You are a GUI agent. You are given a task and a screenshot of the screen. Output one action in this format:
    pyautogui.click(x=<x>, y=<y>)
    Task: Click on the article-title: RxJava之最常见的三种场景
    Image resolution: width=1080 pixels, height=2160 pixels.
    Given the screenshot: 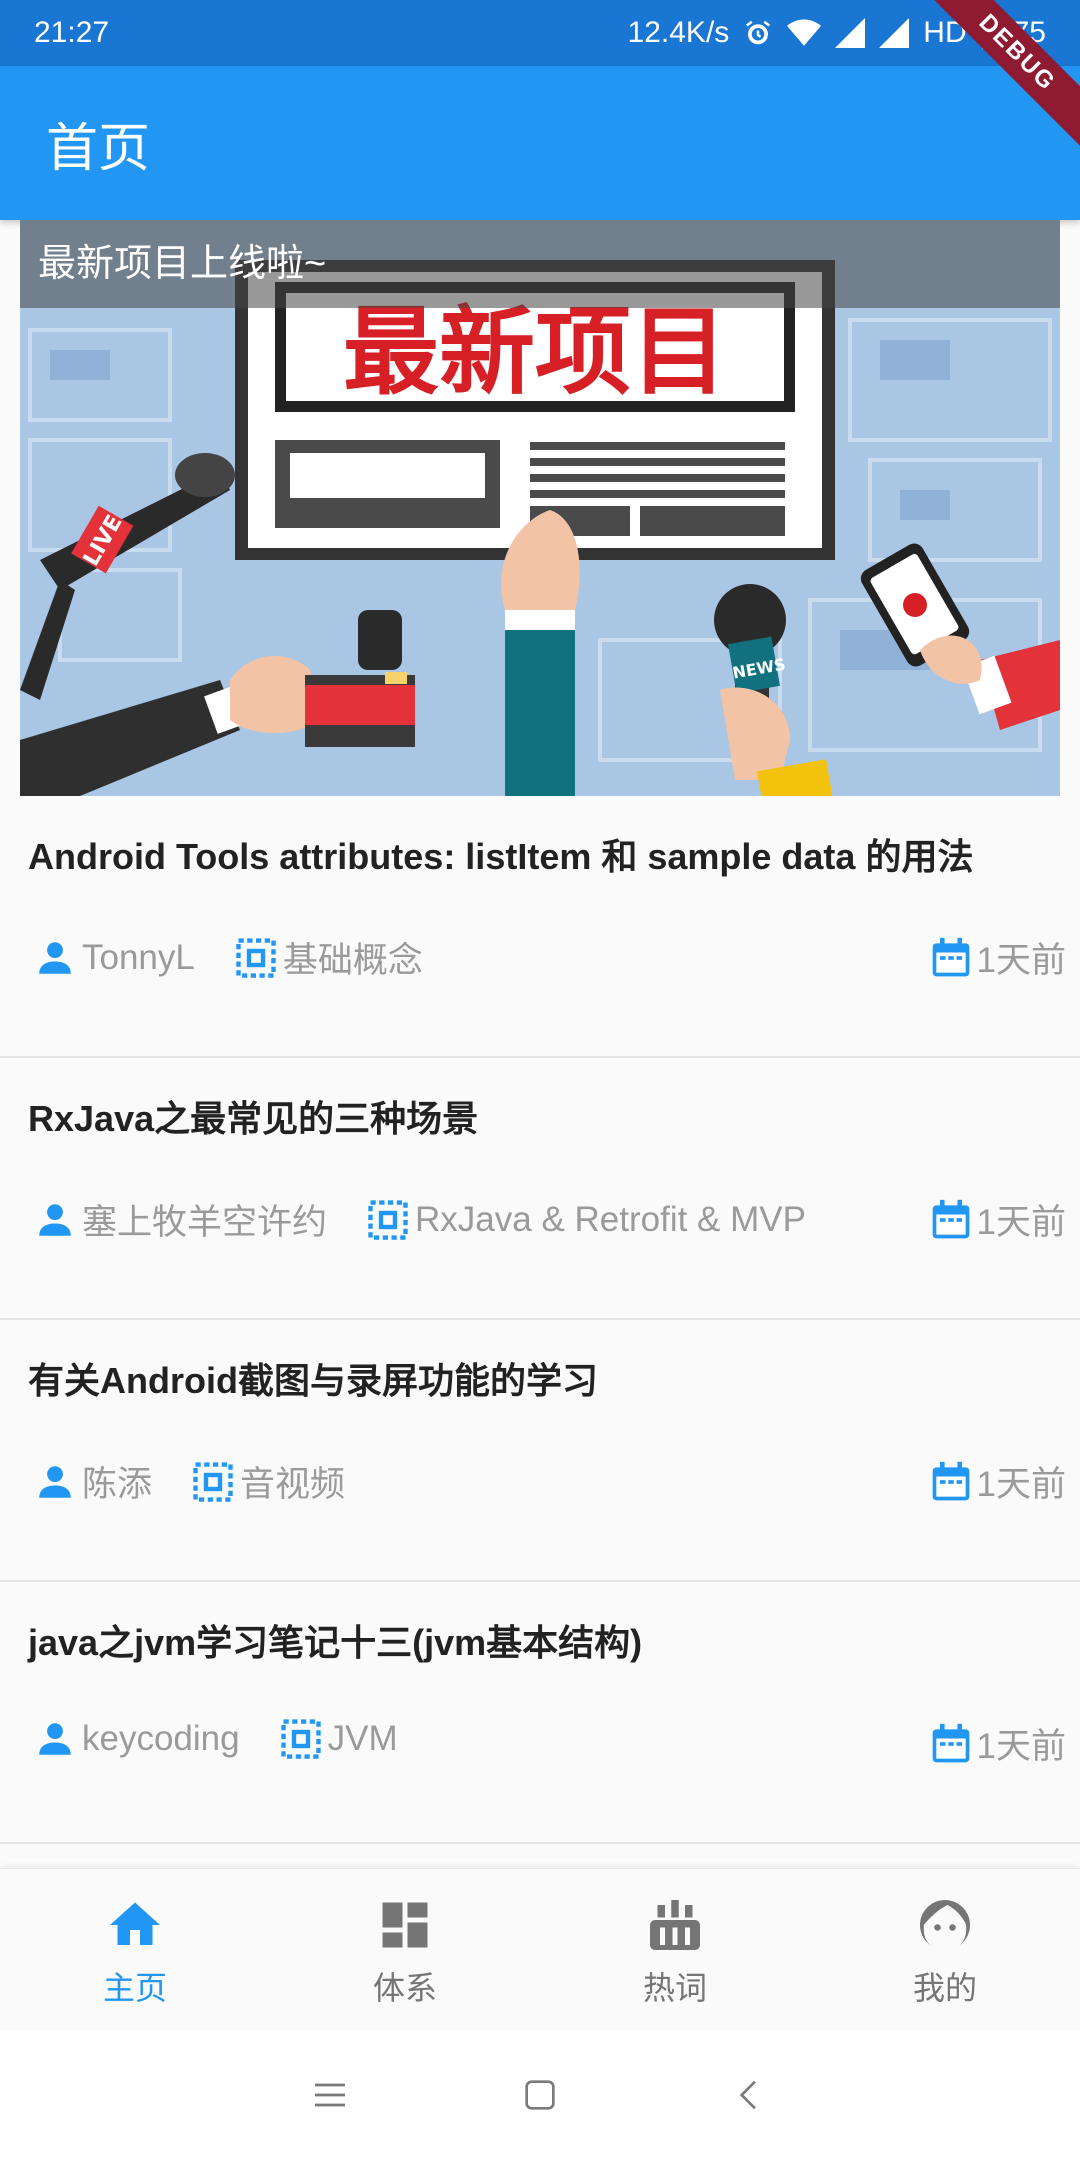 What is the action you would take?
    pyautogui.click(x=253, y=1118)
    